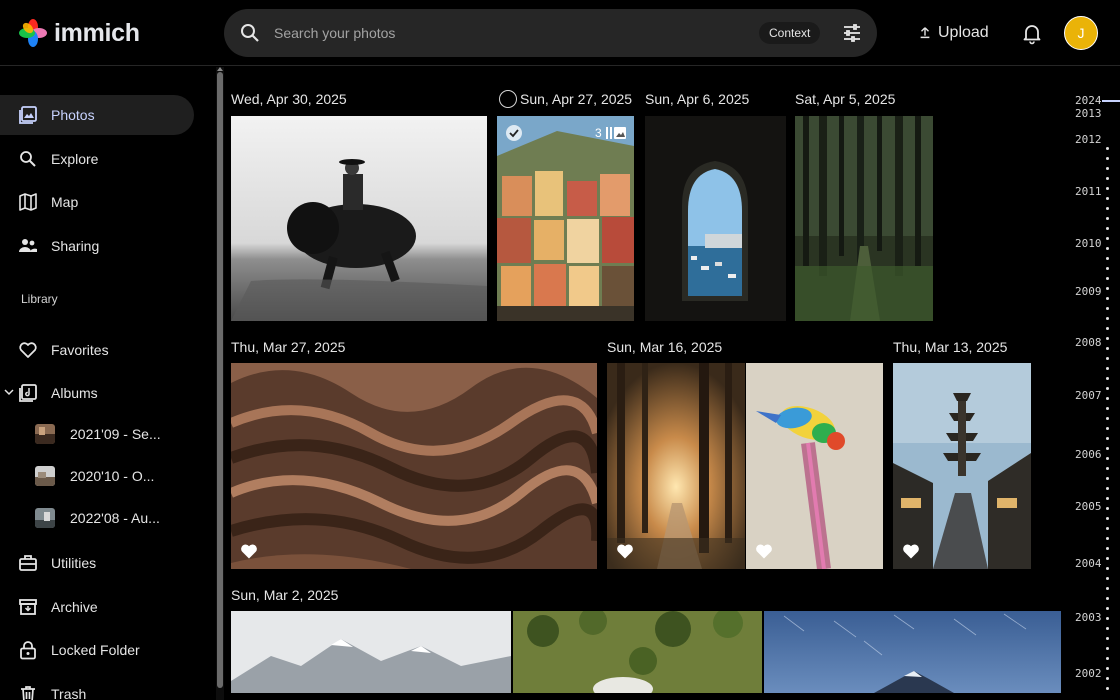 The image size is (1120, 700). Describe the element at coordinates (1088, 100) in the screenshot. I see `scrubber-year: 2024` at that location.